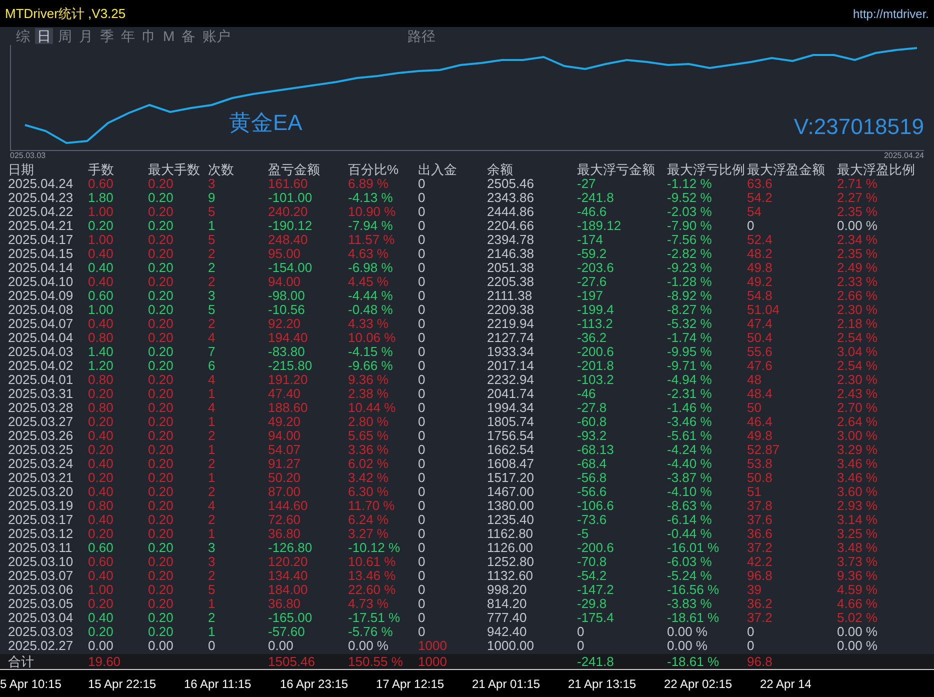 The height and width of the screenshot is (697, 934). I want to click on table-cell-text: 3, so click(212, 296).